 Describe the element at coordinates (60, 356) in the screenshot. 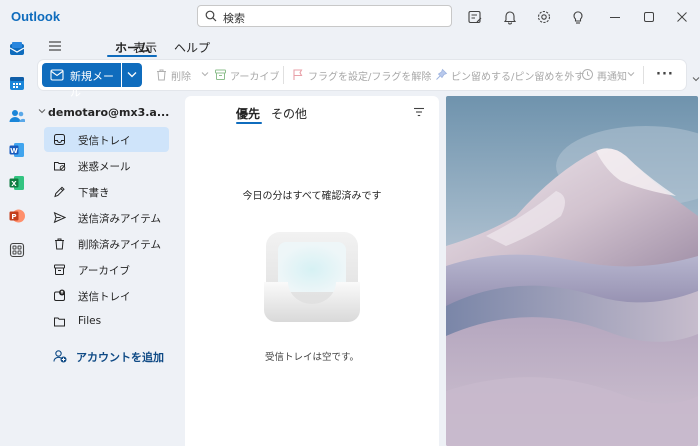

I see `add-person-icon` at that location.